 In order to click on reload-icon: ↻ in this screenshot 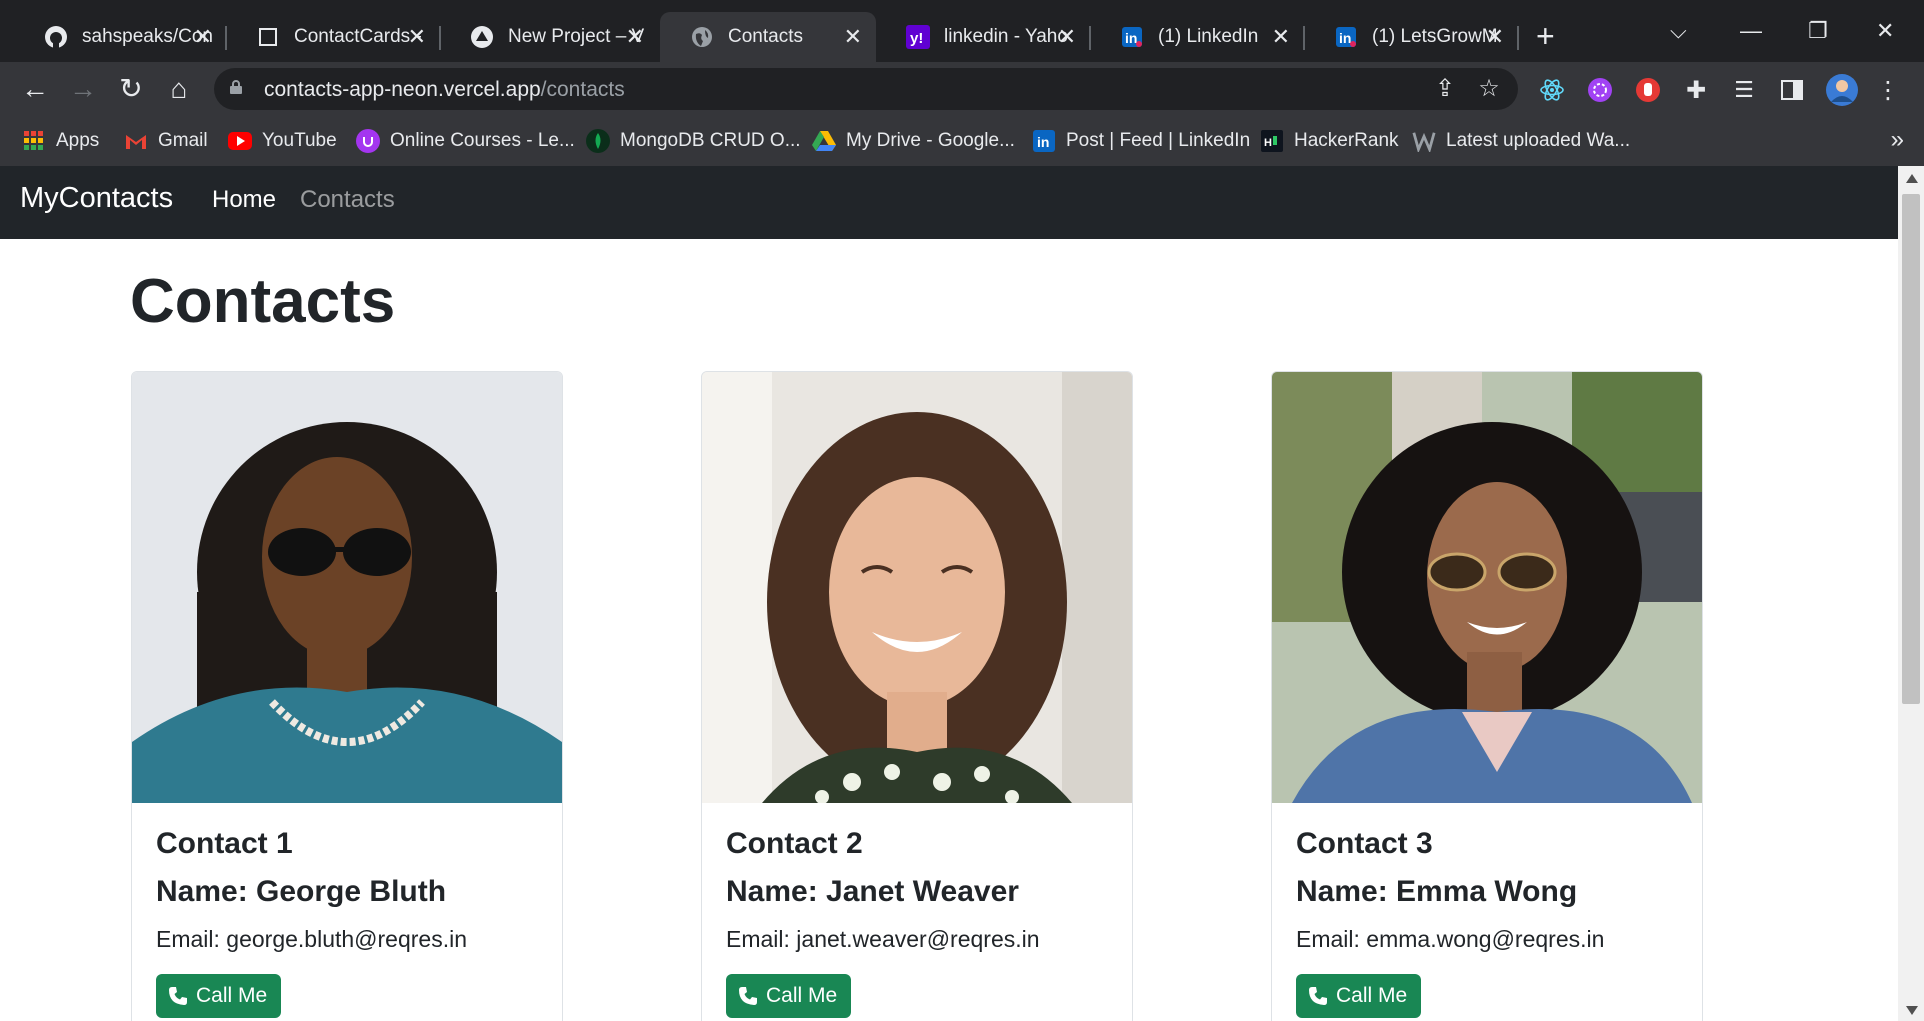, I will do `click(131, 89)`.